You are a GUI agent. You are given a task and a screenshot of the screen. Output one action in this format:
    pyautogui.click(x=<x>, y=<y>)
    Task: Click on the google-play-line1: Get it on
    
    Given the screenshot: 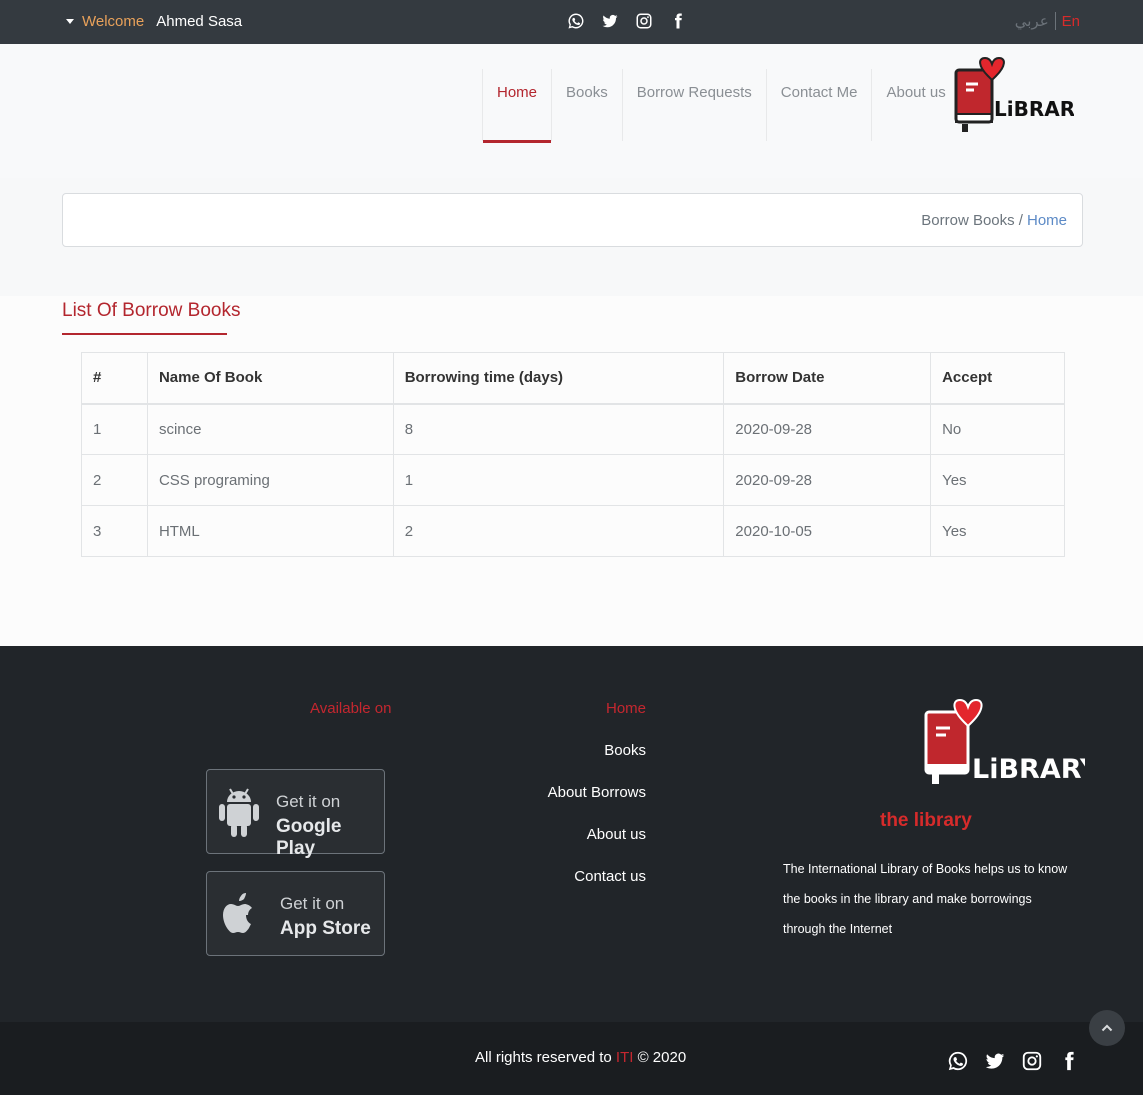 What is the action you would take?
    pyautogui.click(x=308, y=801)
    